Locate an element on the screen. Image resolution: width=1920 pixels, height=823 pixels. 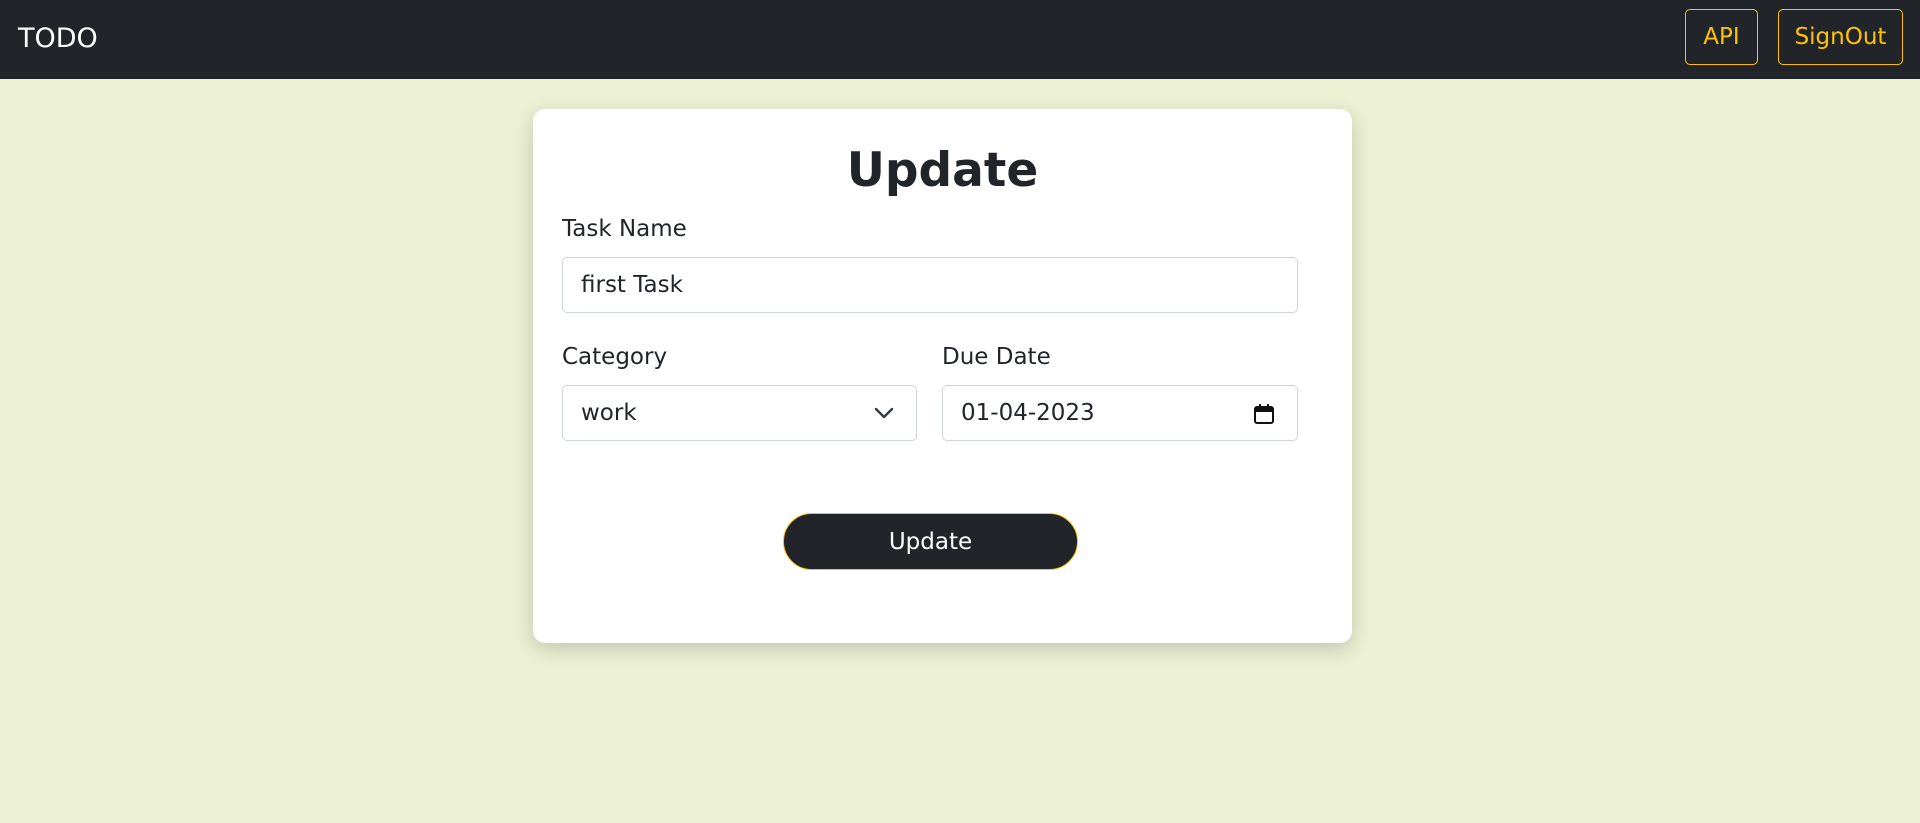
category-value: work is located at coordinates (609, 413).